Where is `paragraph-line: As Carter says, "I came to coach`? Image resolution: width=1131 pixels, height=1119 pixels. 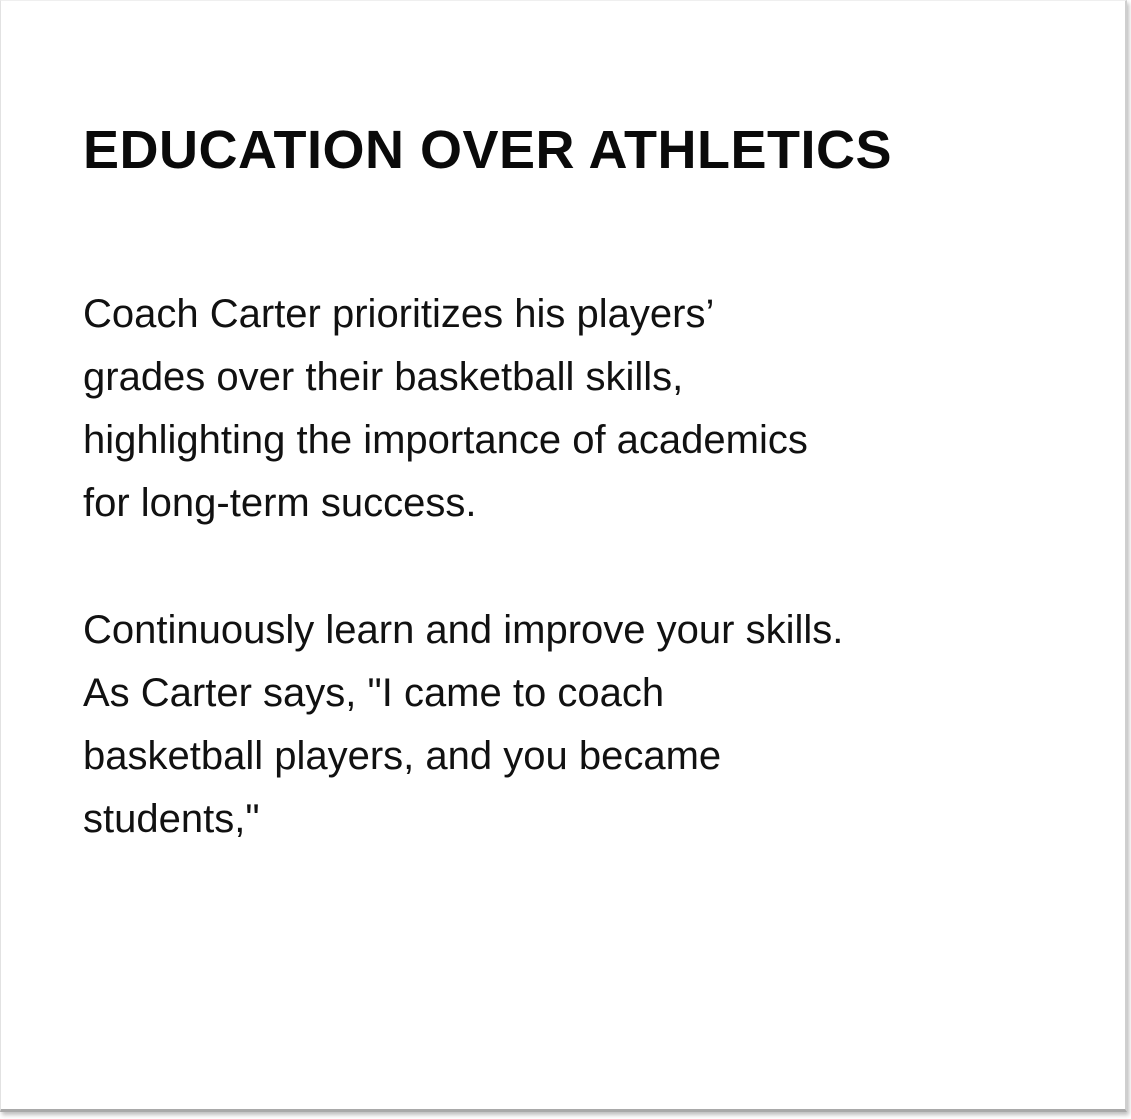 paragraph-line: As Carter says, "I came to coach is located at coordinates (374, 693).